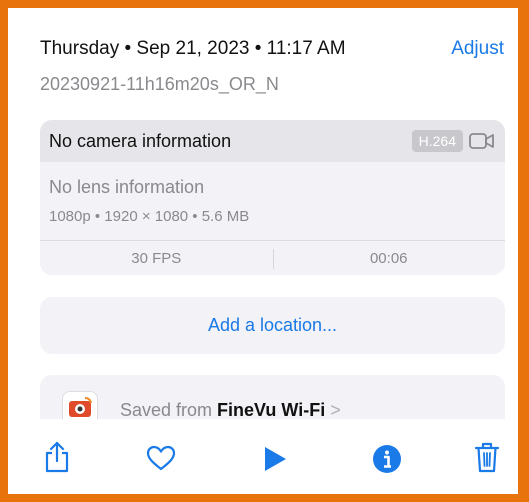 The image size is (529, 502). What do you see at coordinates (437, 141) in the screenshot?
I see `codec-badge: H.264` at bounding box center [437, 141].